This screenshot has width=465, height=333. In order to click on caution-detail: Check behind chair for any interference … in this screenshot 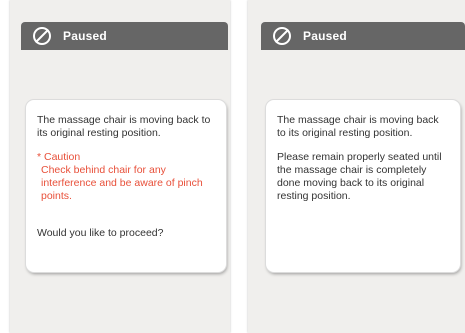, I will do `click(122, 183)`.